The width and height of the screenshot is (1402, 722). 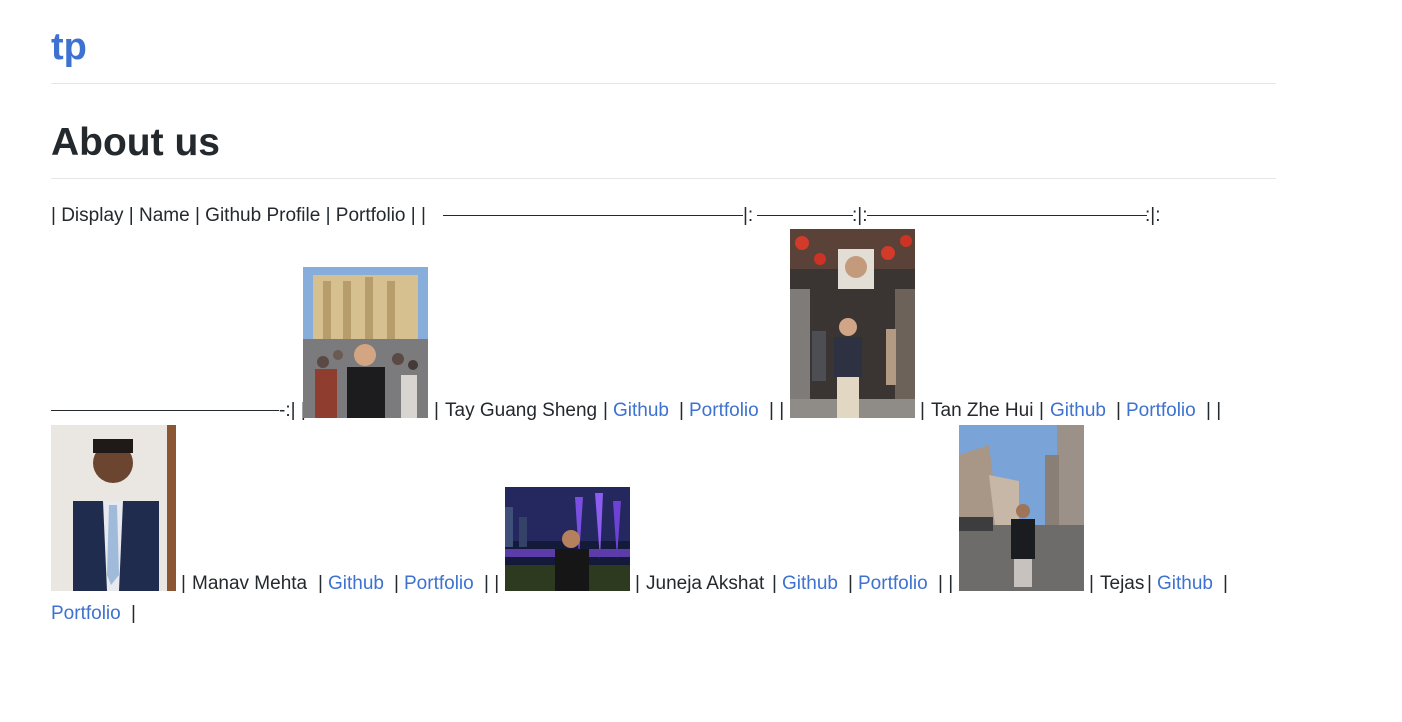 I want to click on member-name: Tay Guang Sheng, so click(x=521, y=410).